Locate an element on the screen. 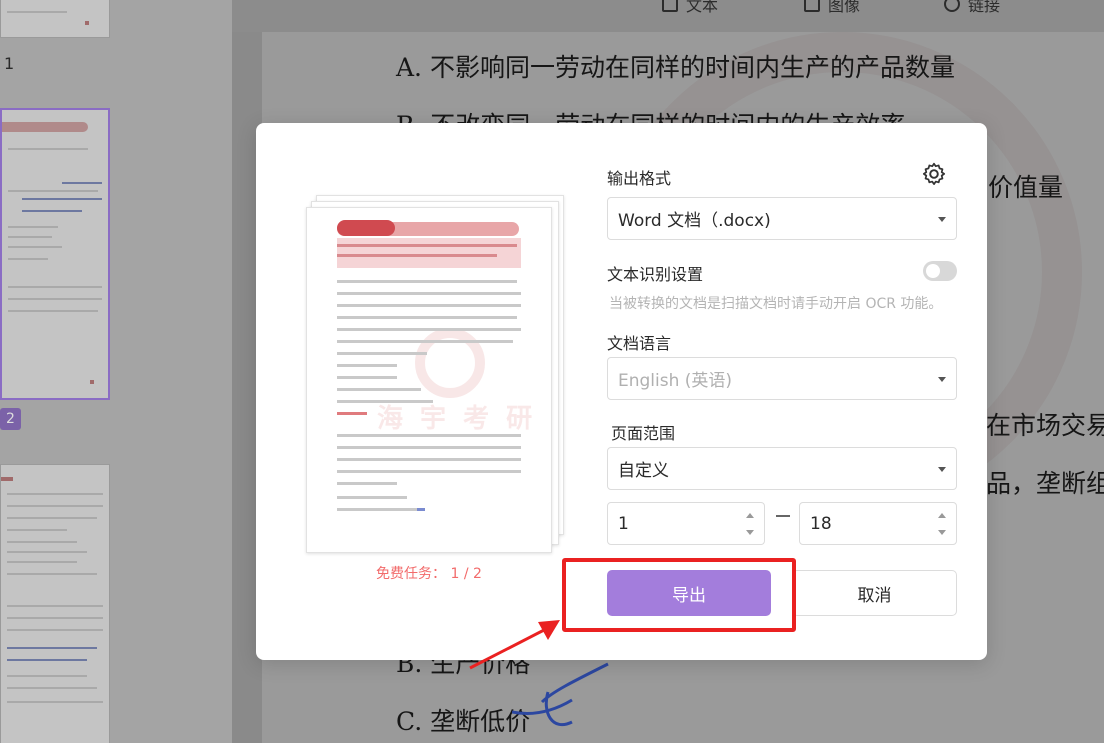 Image resolution: width=1104 pixels, height=743 pixels. highlight-annotation-box is located at coordinates (679, 595).